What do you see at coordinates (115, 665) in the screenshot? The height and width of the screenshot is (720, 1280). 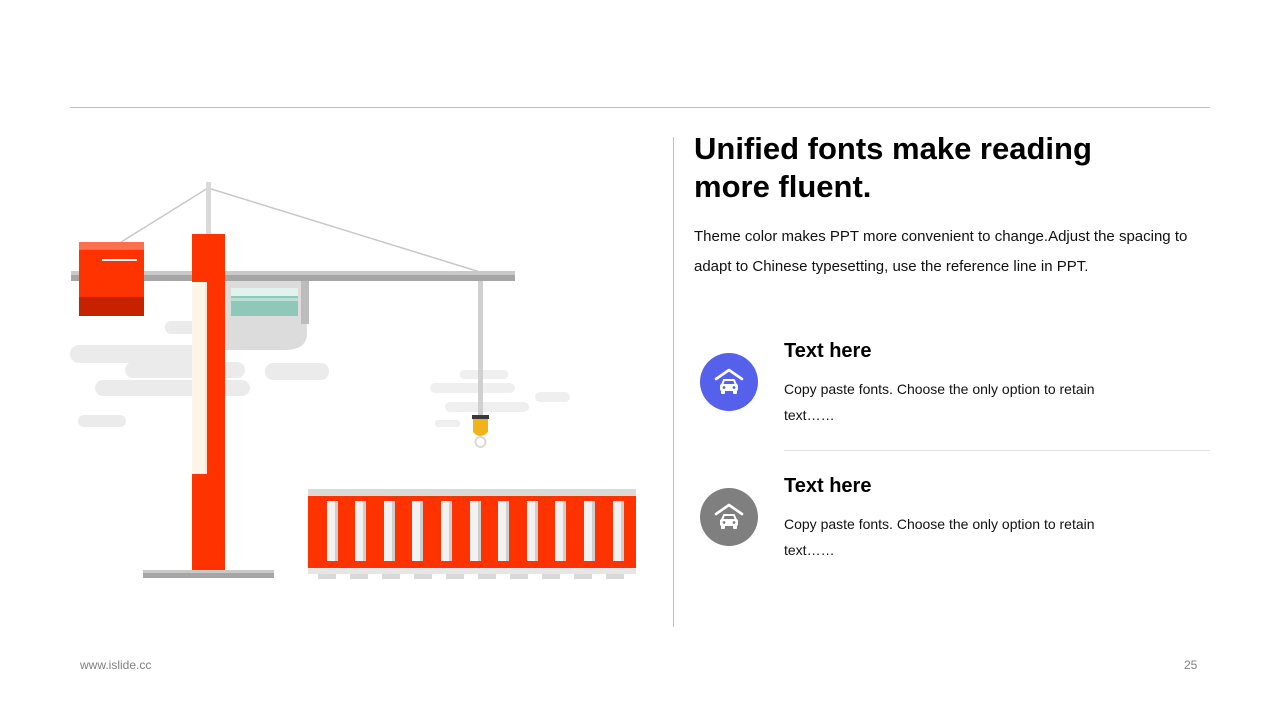 I see `footer-url: www.islide.cc` at bounding box center [115, 665].